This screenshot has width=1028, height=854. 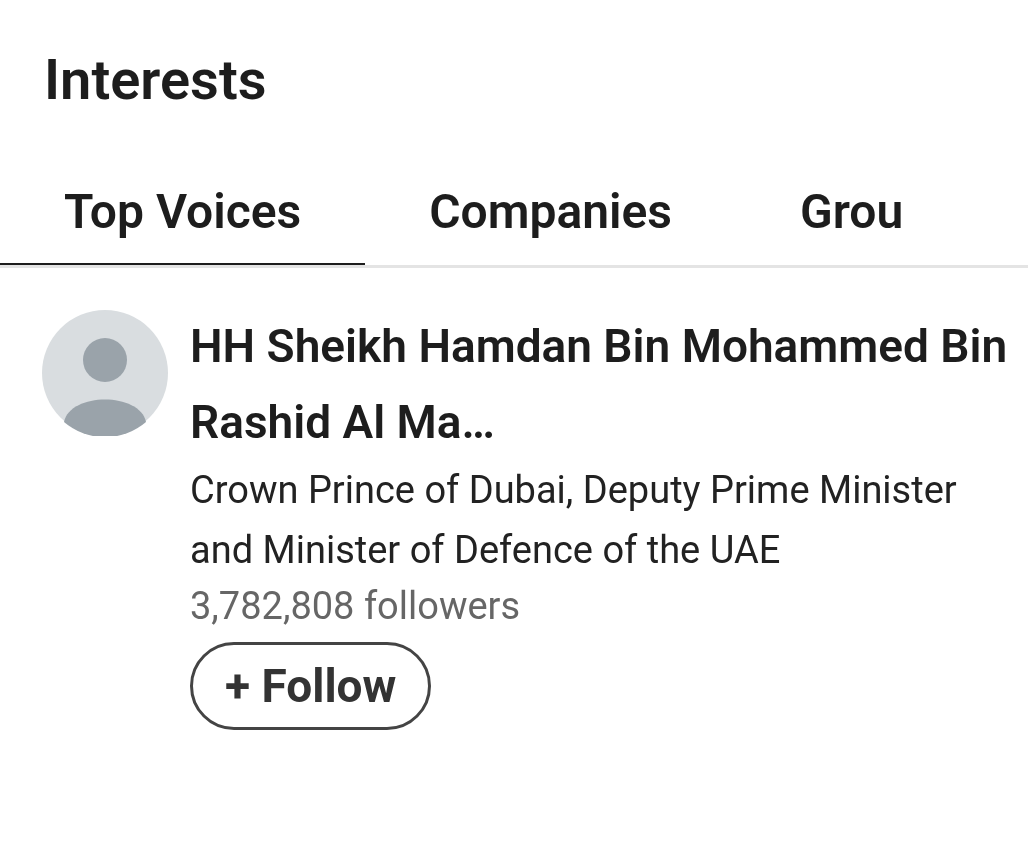 What do you see at coordinates (183, 220) in the screenshot?
I see `tab: Top Voices` at bounding box center [183, 220].